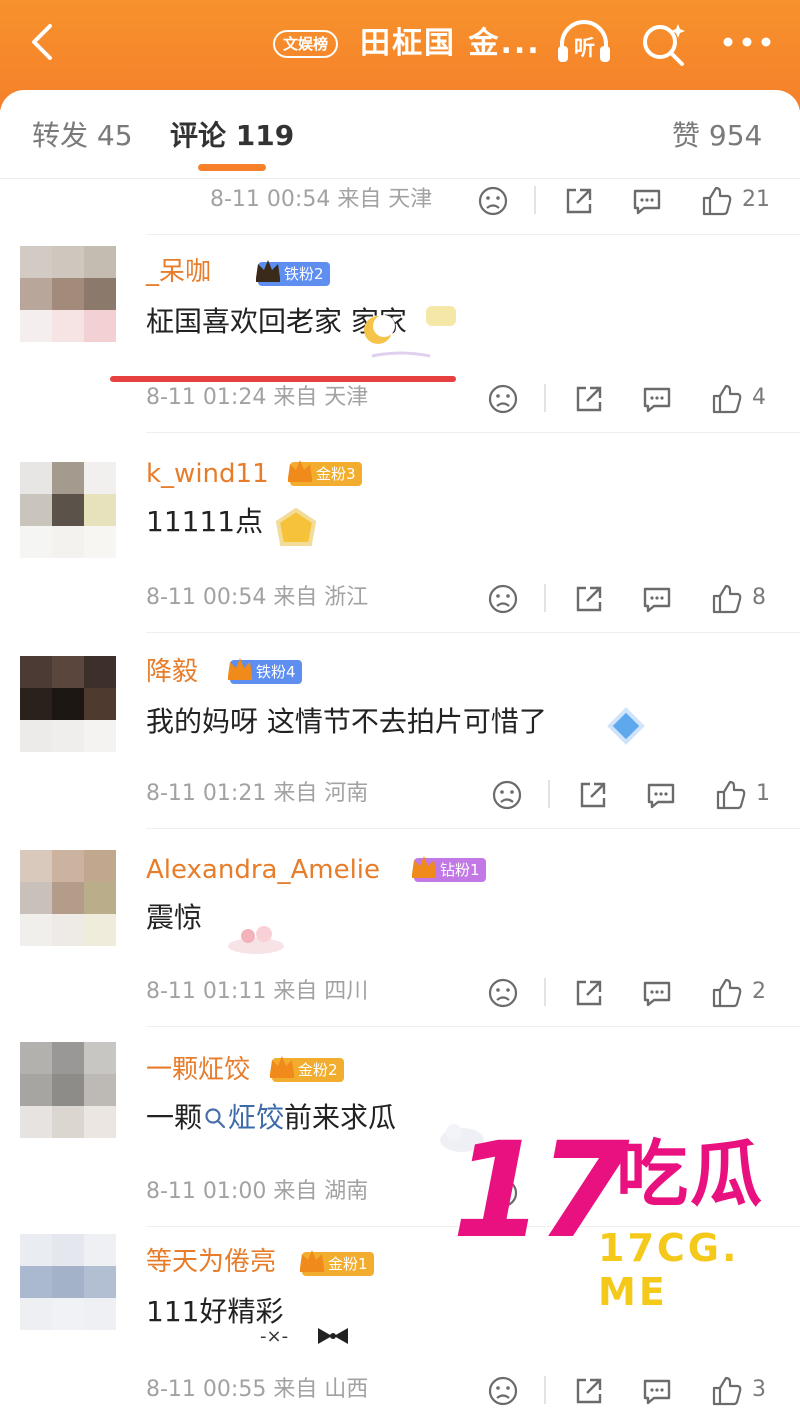 Image resolution: width=800 pixels, height=1410 pixels. What do you see at coordinates (205, 521) in the screenshot?
I see `comment-text: 11111点` at bounding box center [205, 521].